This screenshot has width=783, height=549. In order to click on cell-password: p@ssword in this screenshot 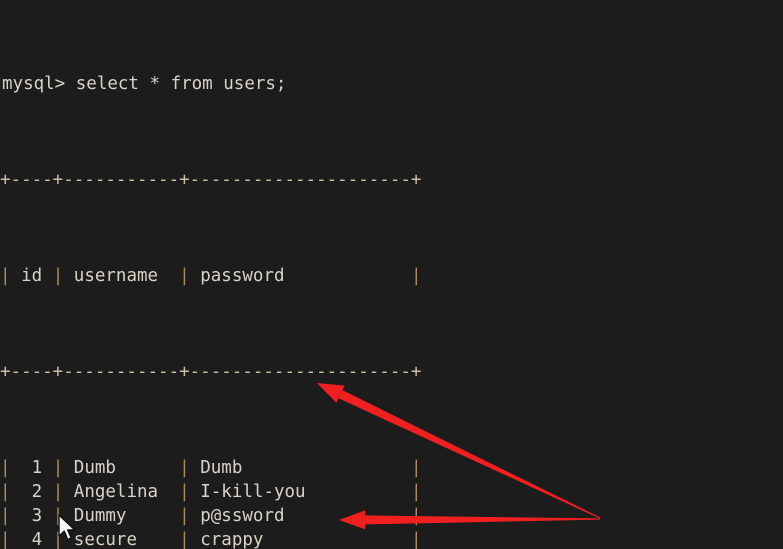, I will do `click(300, 516)`.